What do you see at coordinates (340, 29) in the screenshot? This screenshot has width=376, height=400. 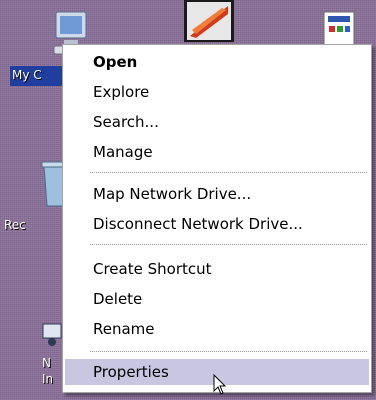 I see `document-icon` at bounding box center [340, 29].